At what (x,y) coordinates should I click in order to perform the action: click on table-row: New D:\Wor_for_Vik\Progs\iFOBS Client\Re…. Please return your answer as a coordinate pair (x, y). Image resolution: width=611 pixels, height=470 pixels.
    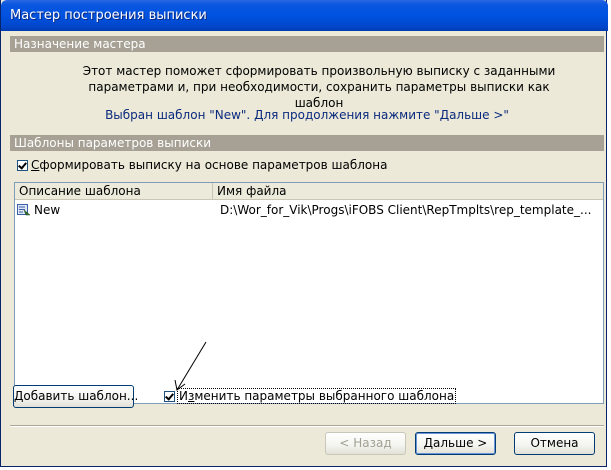
    Looking at the image, I should click on (309, 210).